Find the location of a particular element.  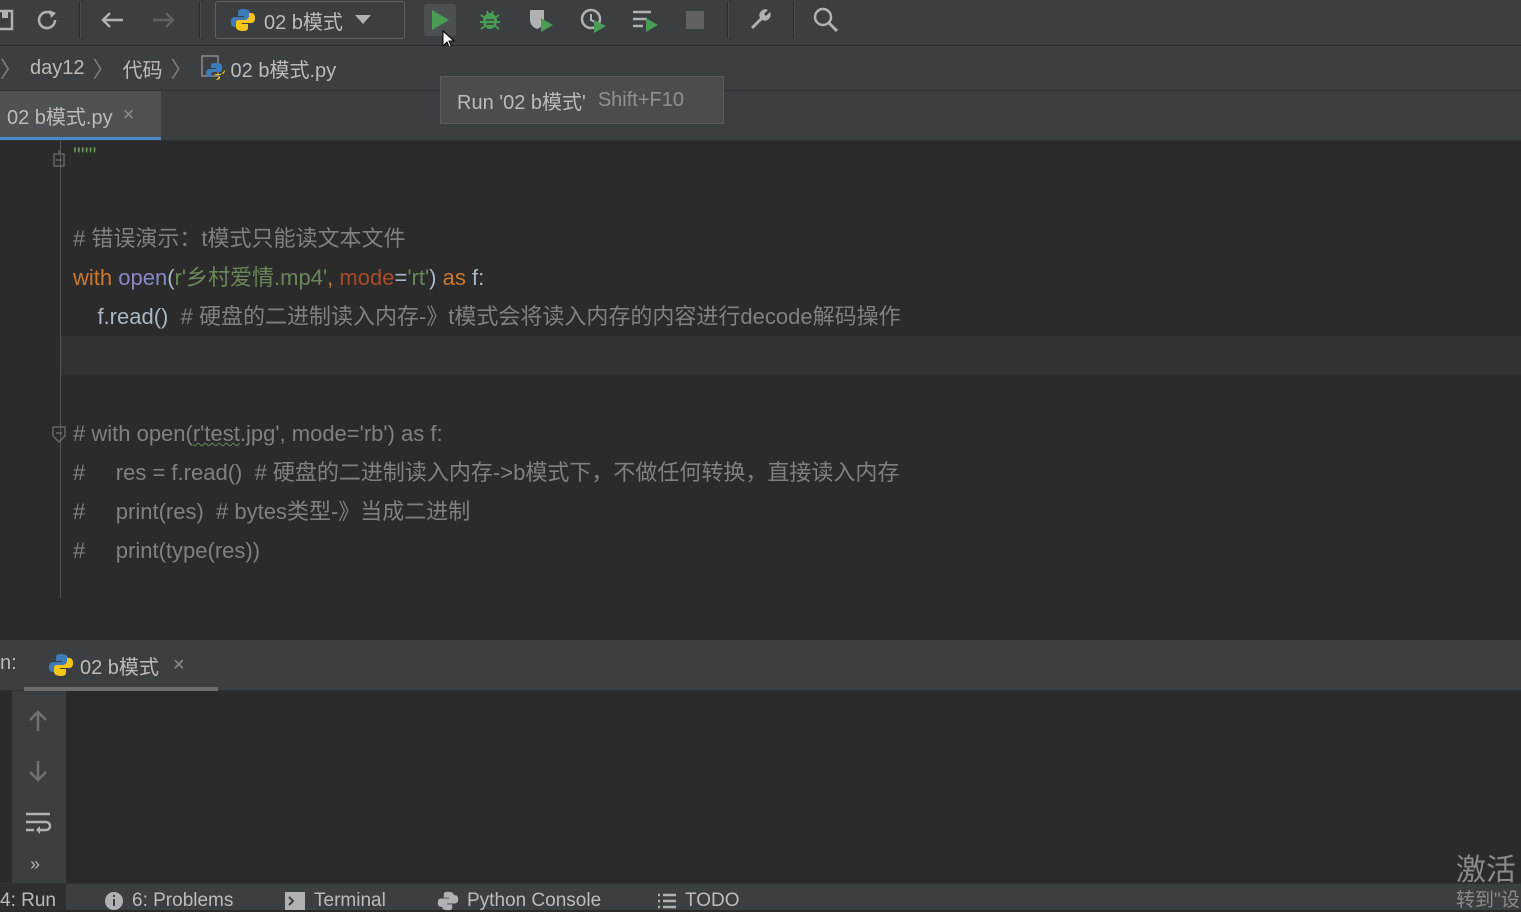

code-read-call: f.read() is located at coordinates (133, 316).